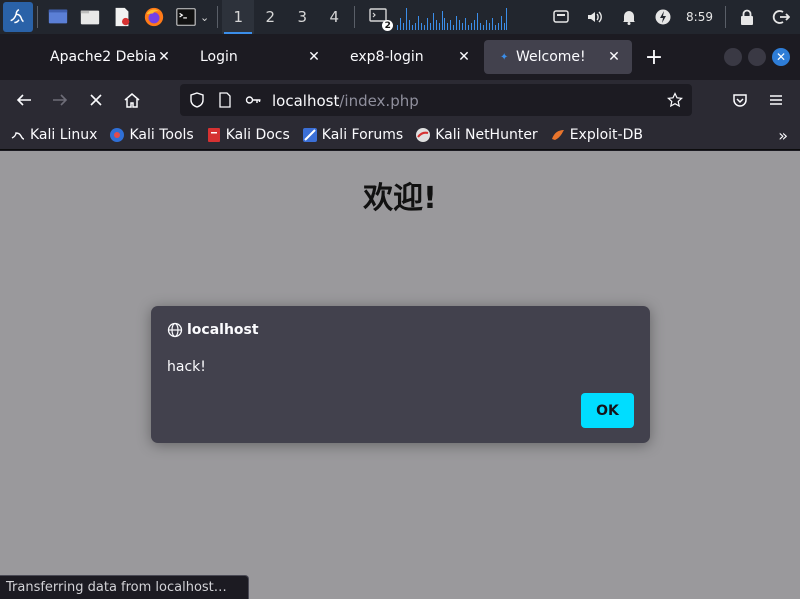 This screenshot has height=599, width=800. Describe the element at coordinates (379, 100) in the screenshot. I see `url-path: /index.php` at that location.